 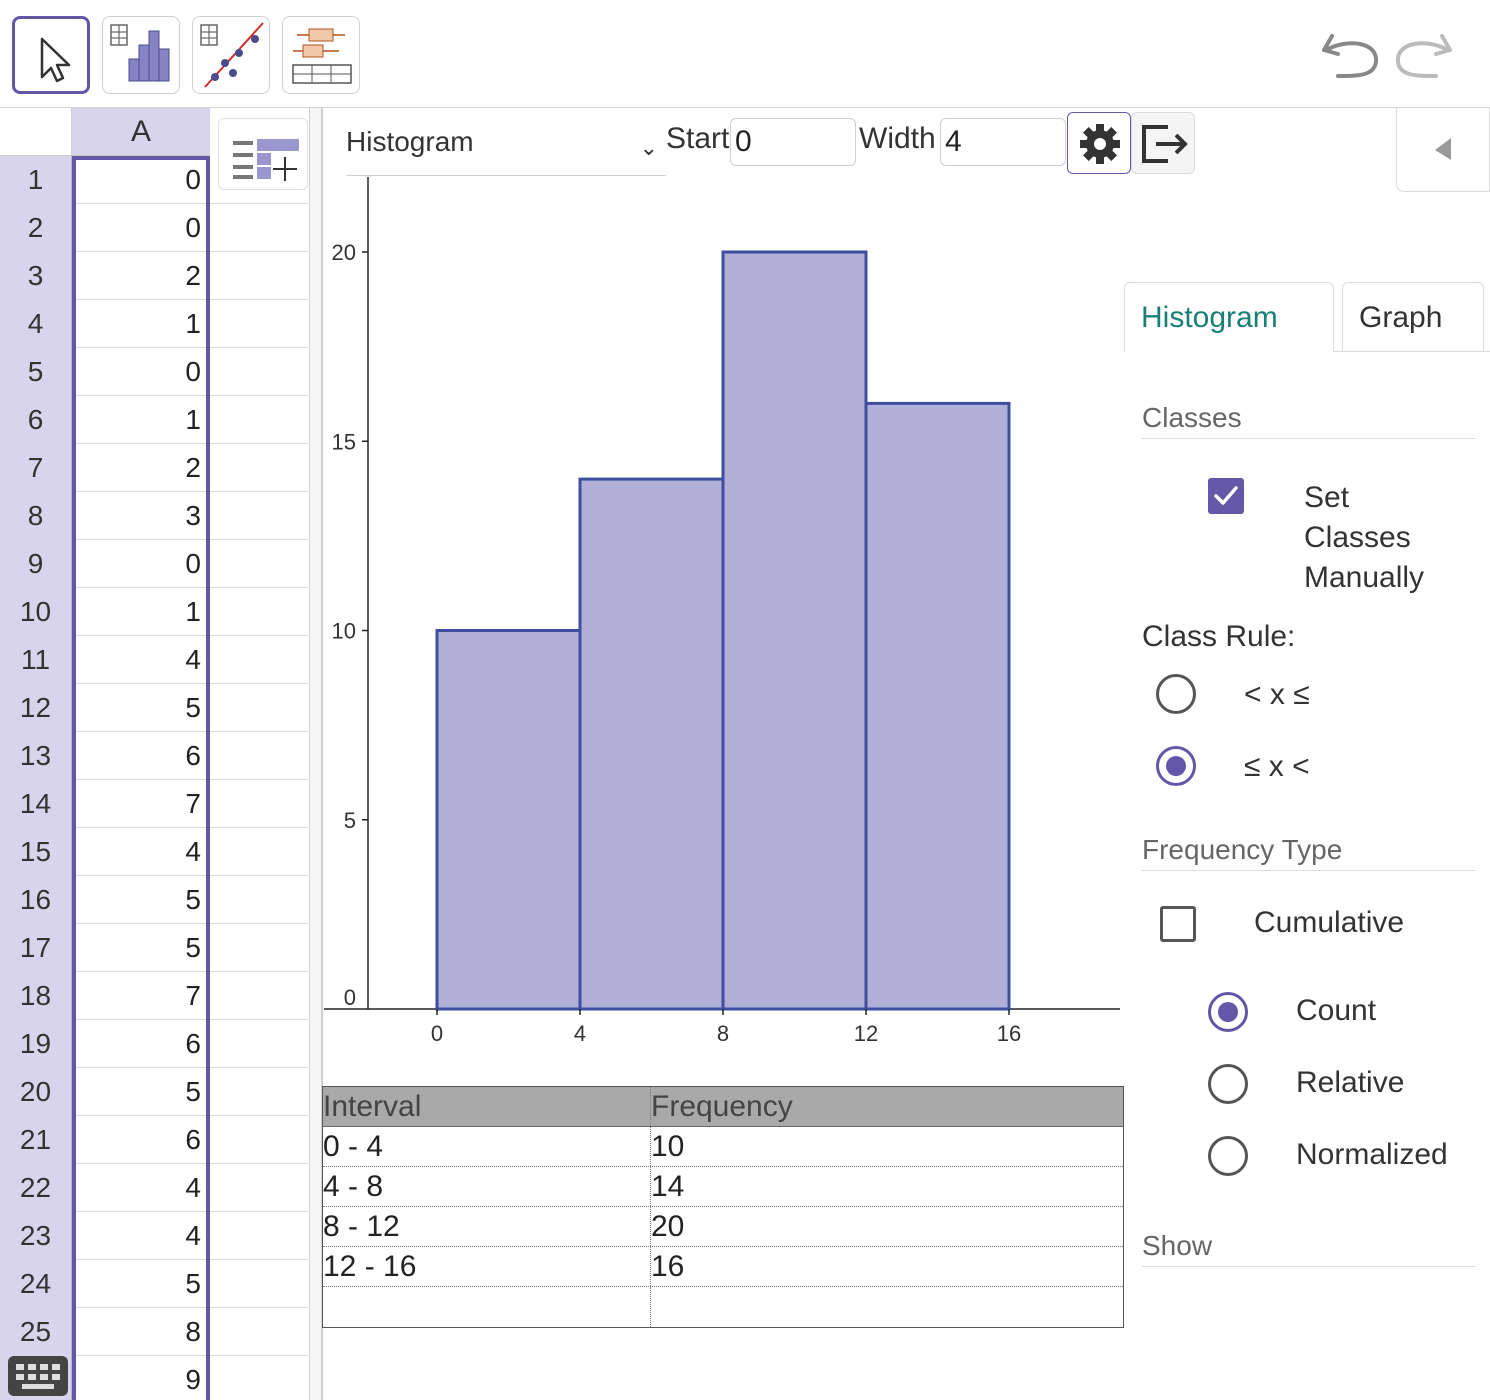 I want to click on cumulative-label: Cumulative, so click(x=1329, y=922).